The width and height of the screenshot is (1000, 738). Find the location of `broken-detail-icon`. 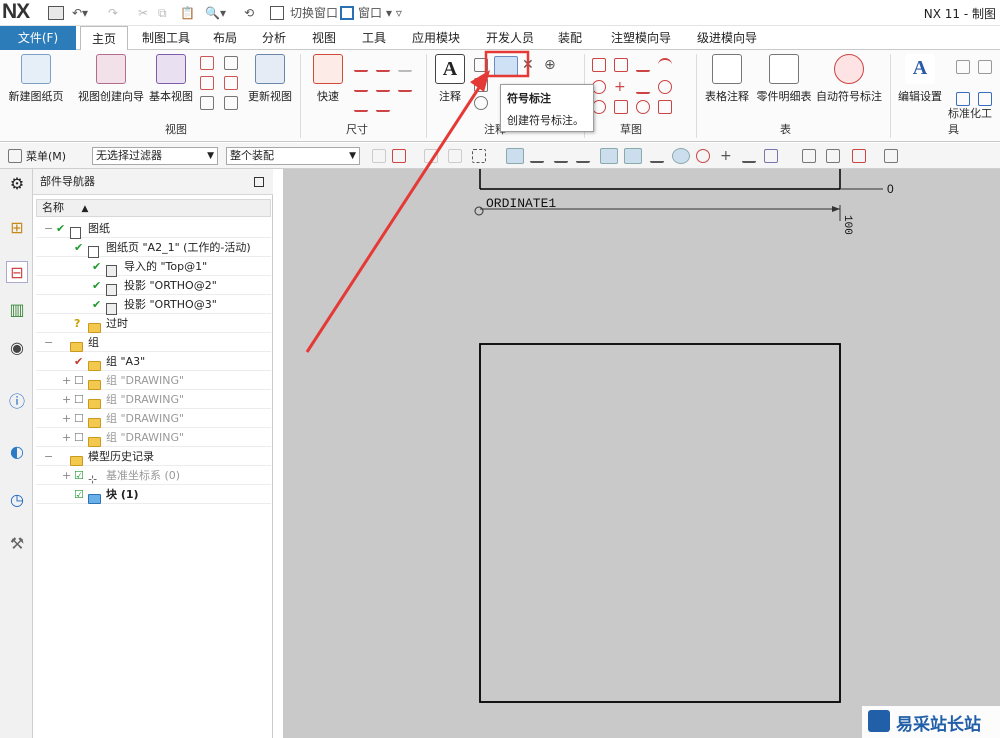

broken-detail-icon is located at coordinates (231, 103).